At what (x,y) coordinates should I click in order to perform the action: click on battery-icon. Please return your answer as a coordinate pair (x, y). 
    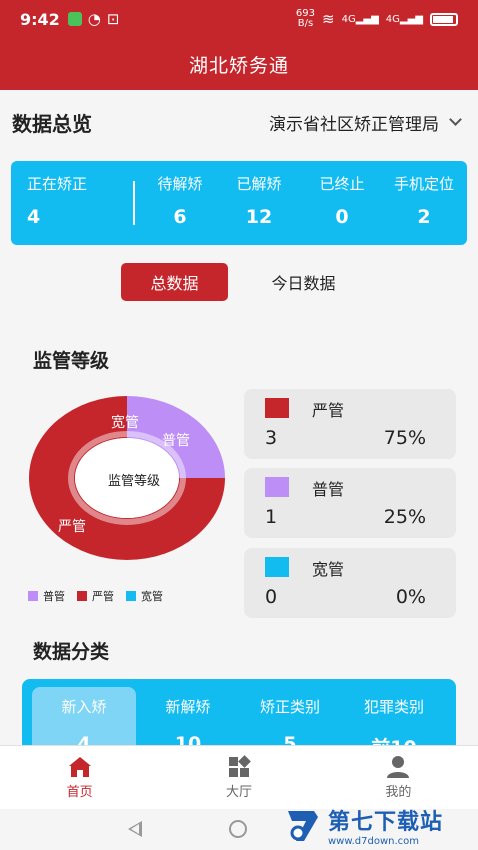
    Looking at the image, I should click on (444, 19).